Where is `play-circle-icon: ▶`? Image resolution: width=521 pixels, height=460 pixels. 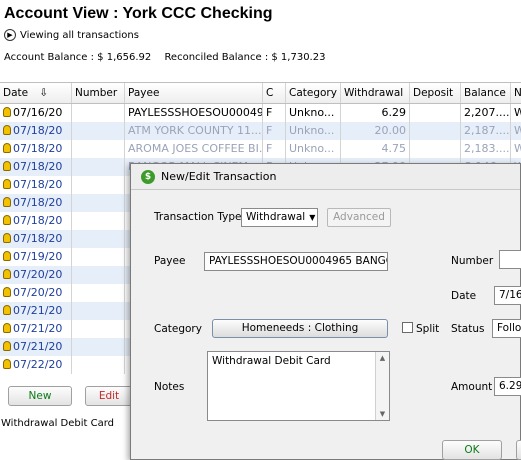
play-circle-icon: ▶ is located at coordinates (10, 35).